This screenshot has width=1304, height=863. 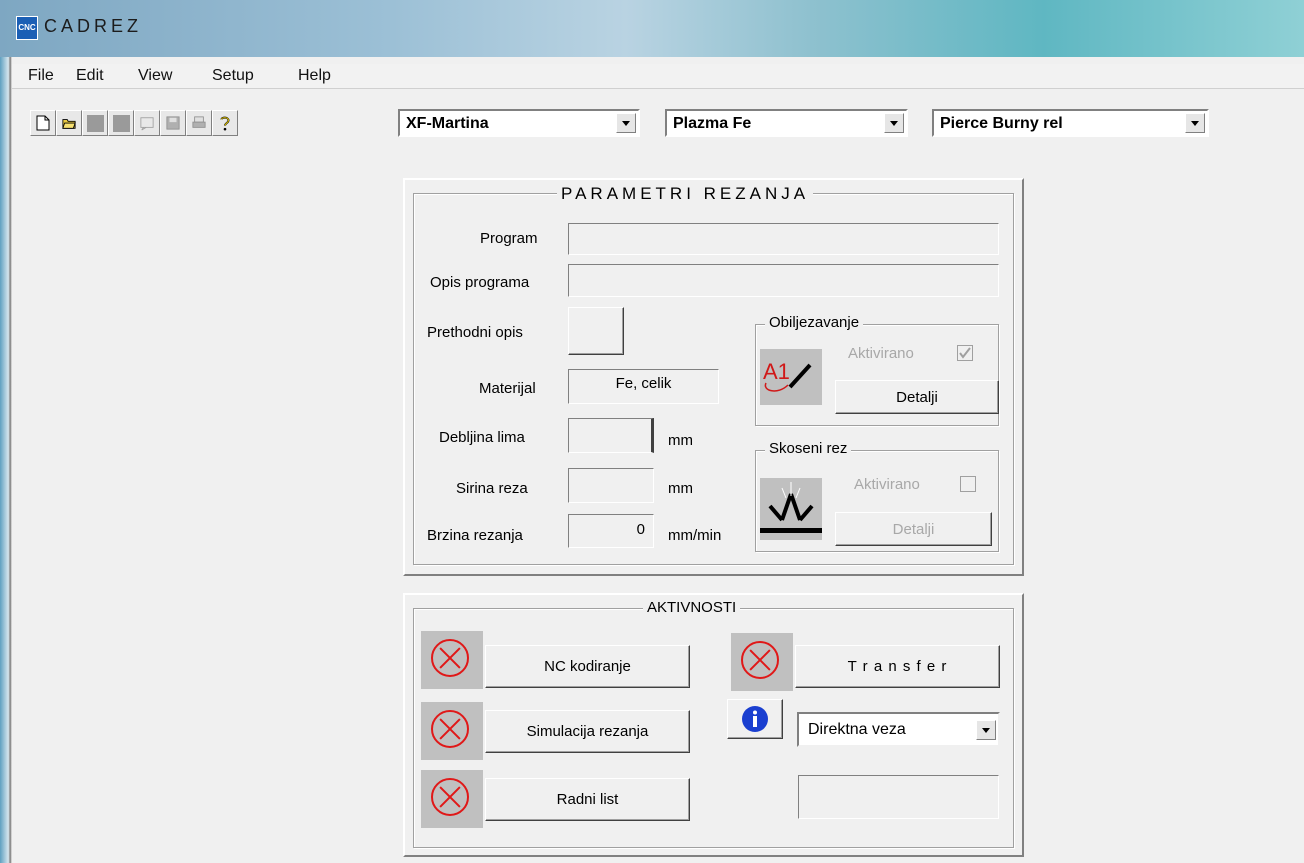 I want to click on window-title: CADREZ, so click(x=93, y=26).